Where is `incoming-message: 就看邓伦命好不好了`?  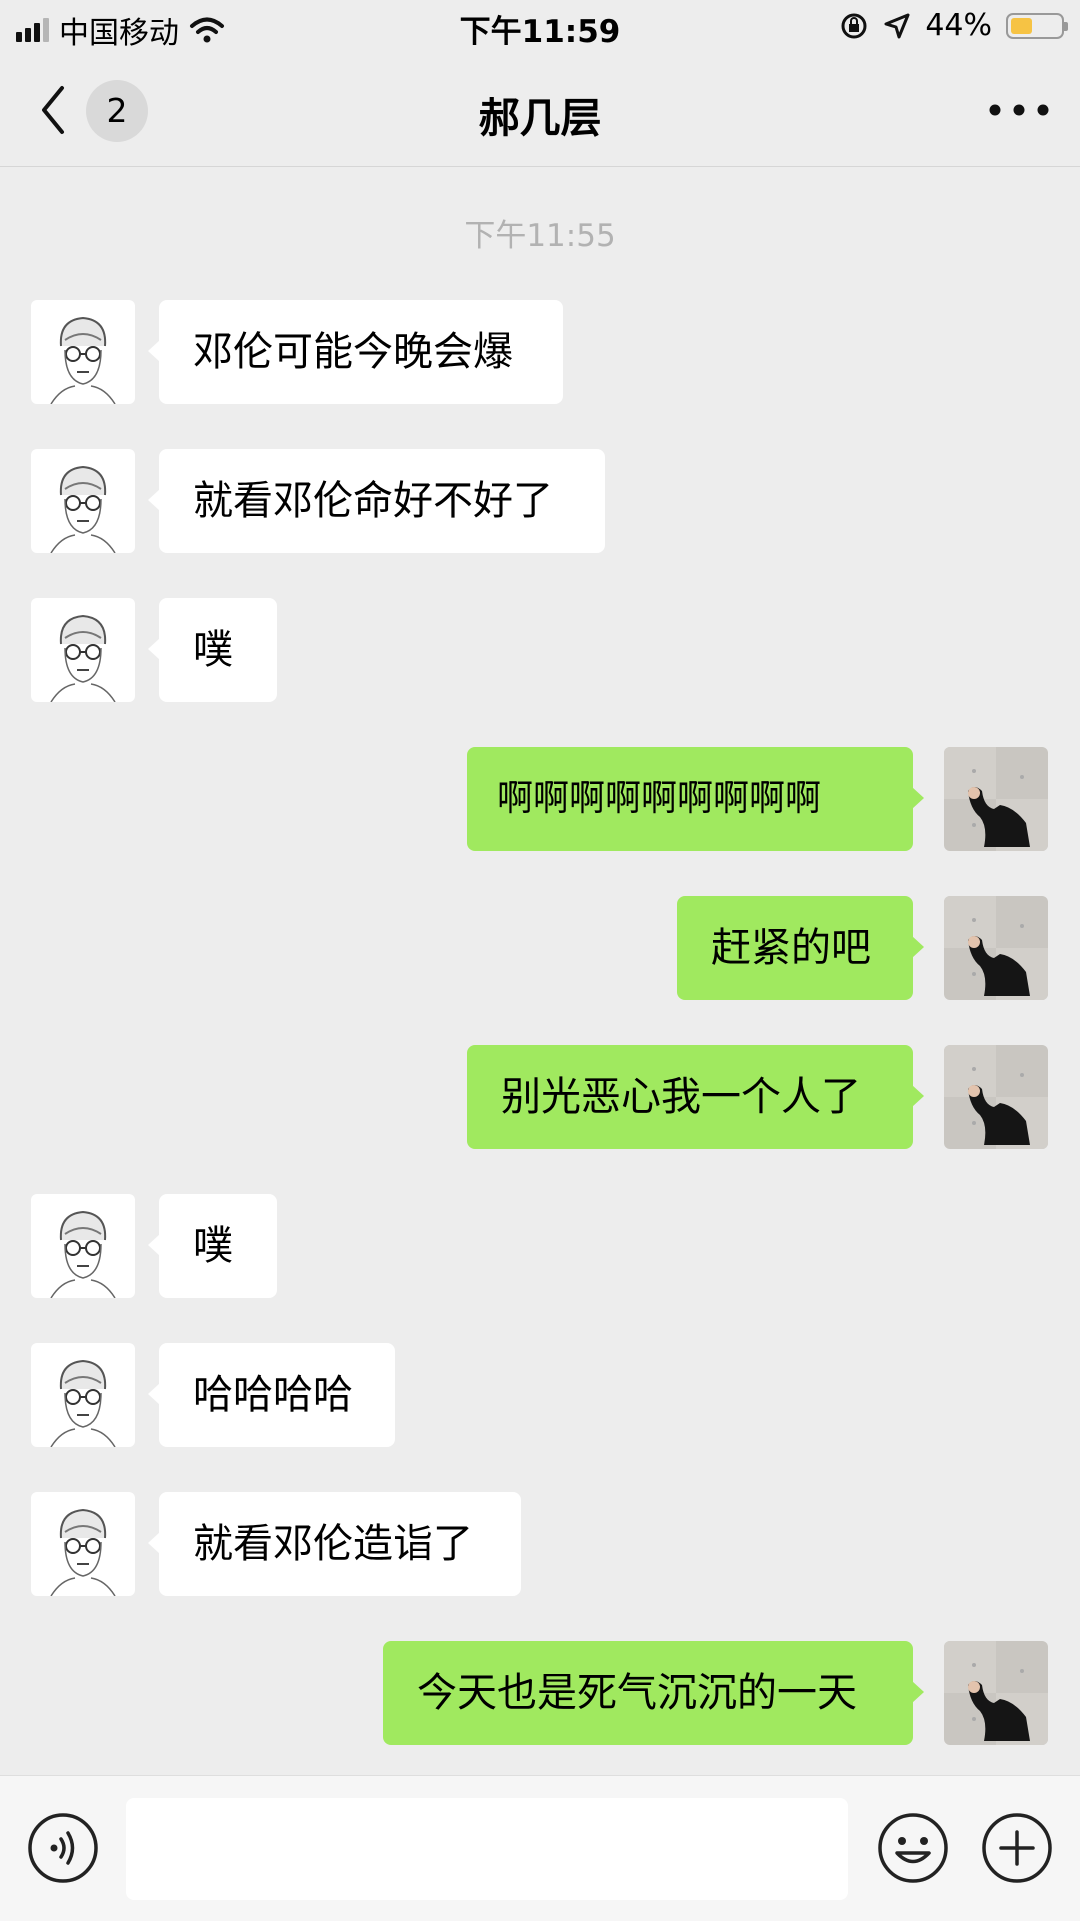 incoming-message: 就看邓伦命好不好了 is located at coordinates (540, 501).